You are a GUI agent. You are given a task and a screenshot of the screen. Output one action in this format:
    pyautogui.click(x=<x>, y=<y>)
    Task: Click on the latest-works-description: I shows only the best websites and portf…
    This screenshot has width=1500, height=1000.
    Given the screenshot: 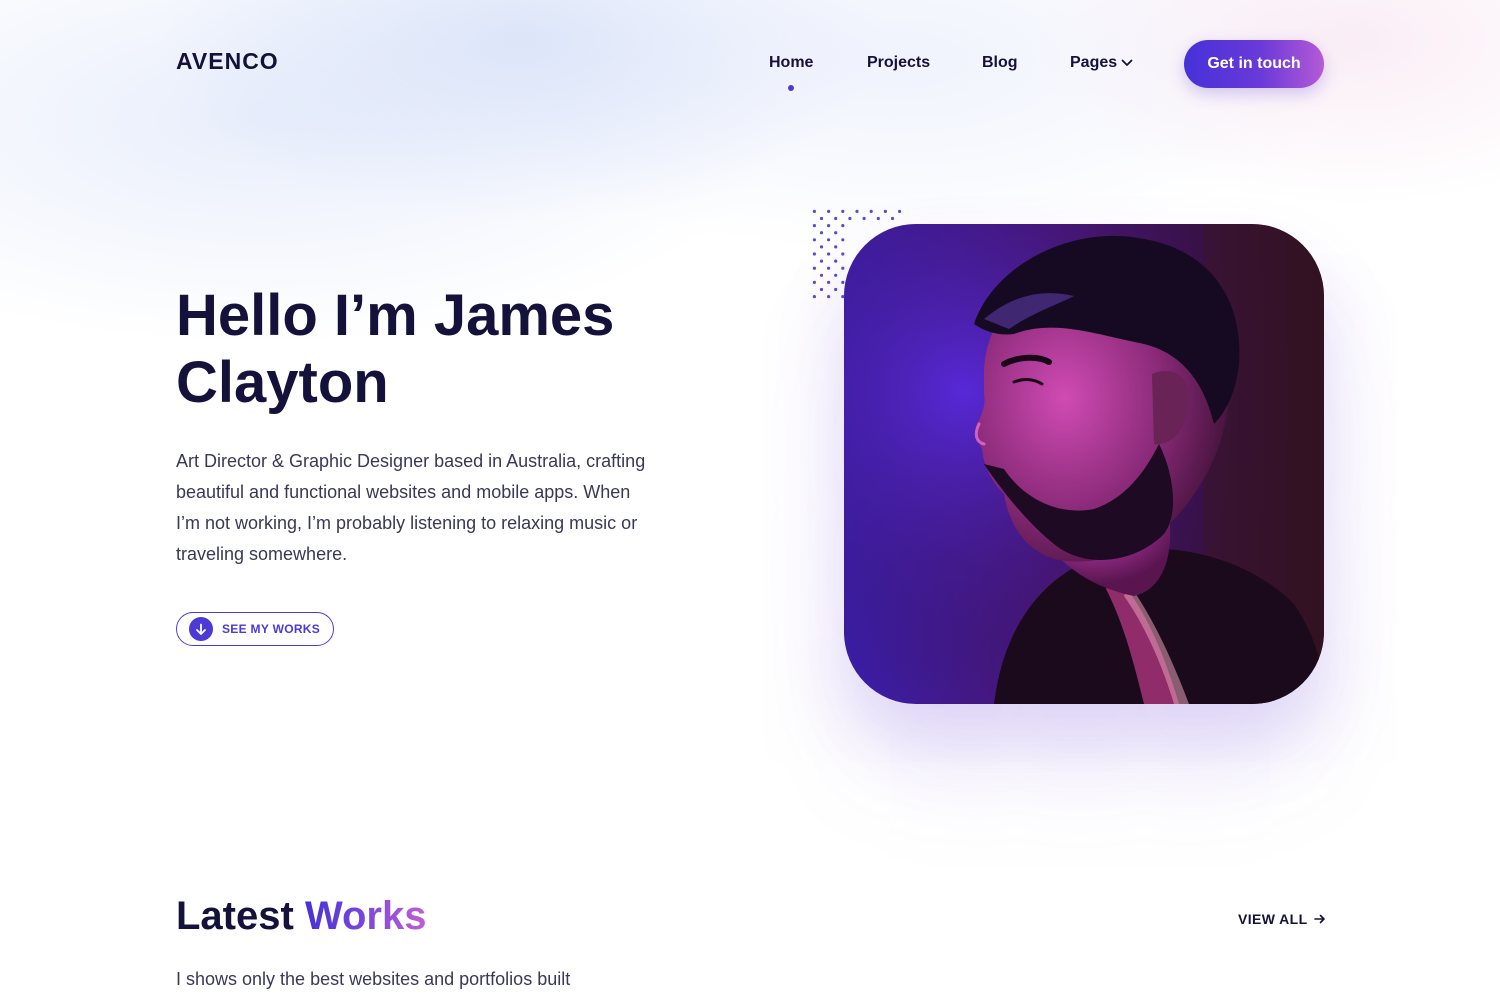 What is the action you would take?
    pyautogui.click(x=373, y=979)
    